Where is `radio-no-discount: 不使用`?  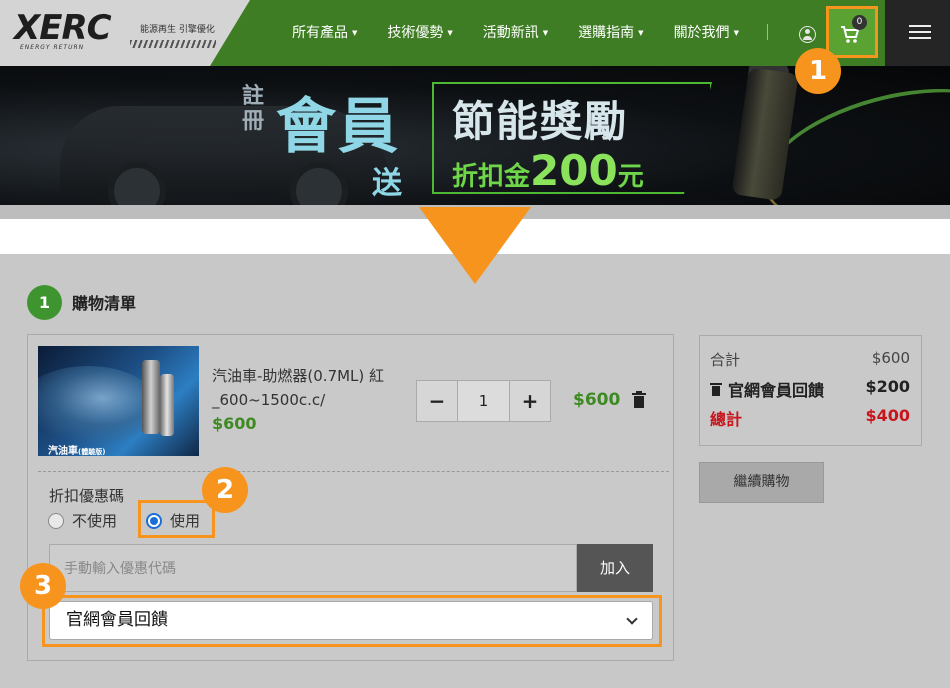 radio-no-discount: 不使用 is located at coordinates (82, 520).